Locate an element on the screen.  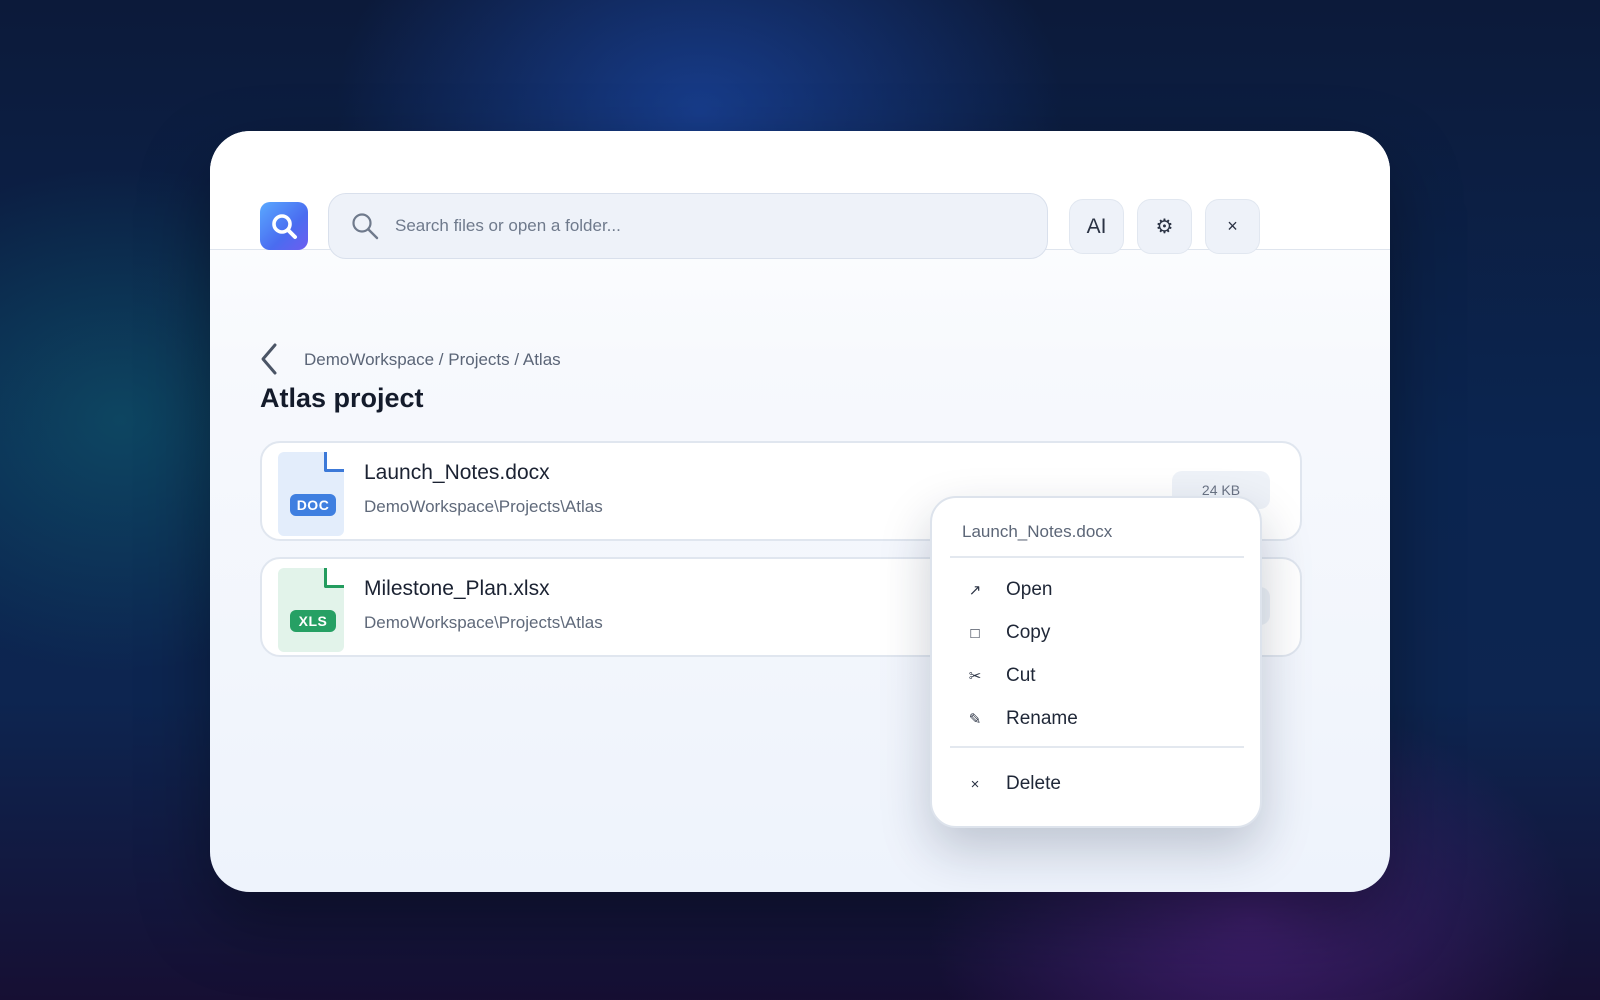
file-type-badge: XLS is located at coordinates (313, 621).